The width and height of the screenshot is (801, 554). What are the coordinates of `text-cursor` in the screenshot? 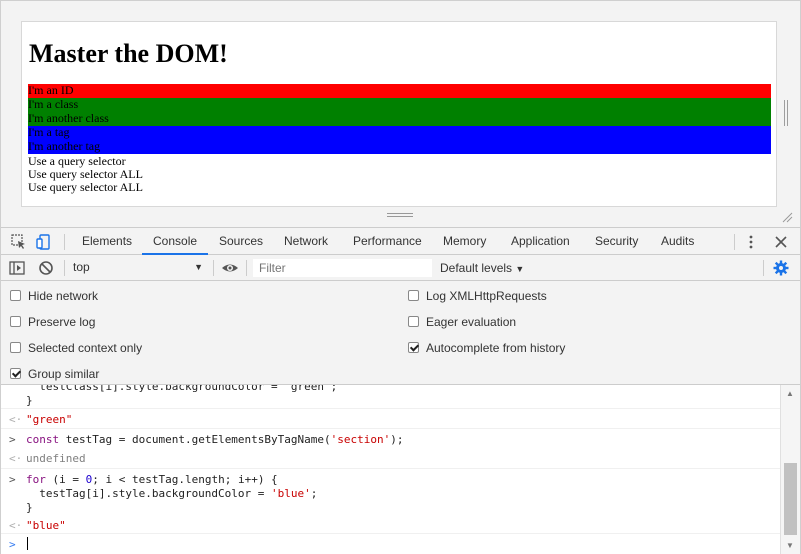 It's located at (27, 543).